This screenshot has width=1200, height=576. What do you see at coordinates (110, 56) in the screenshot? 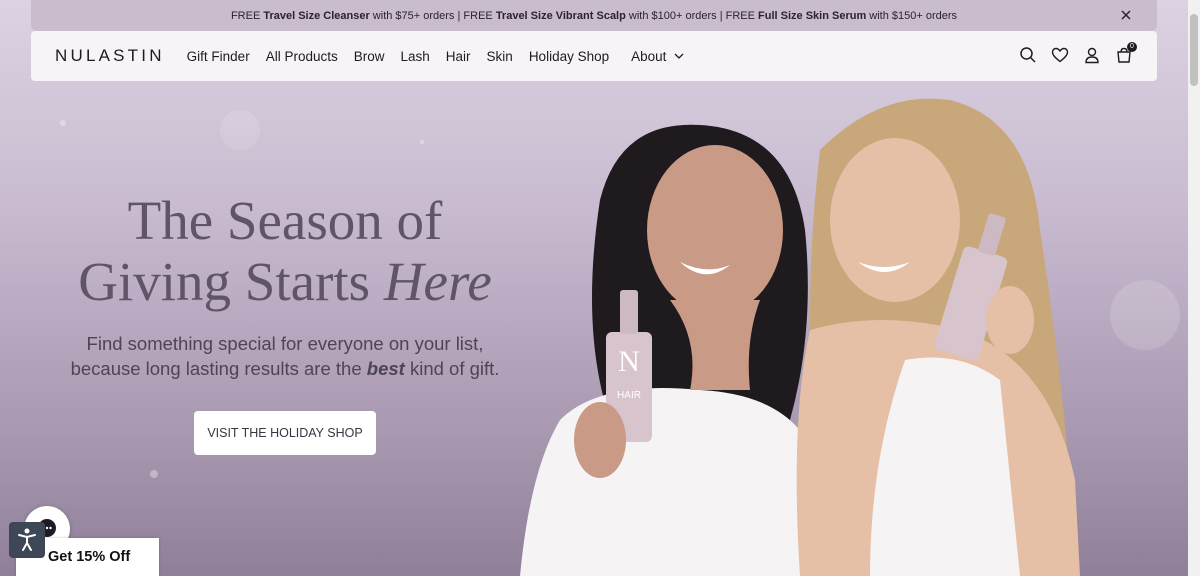
I see `brand-logo: NULASTIN` at bounding box center [110, 56].